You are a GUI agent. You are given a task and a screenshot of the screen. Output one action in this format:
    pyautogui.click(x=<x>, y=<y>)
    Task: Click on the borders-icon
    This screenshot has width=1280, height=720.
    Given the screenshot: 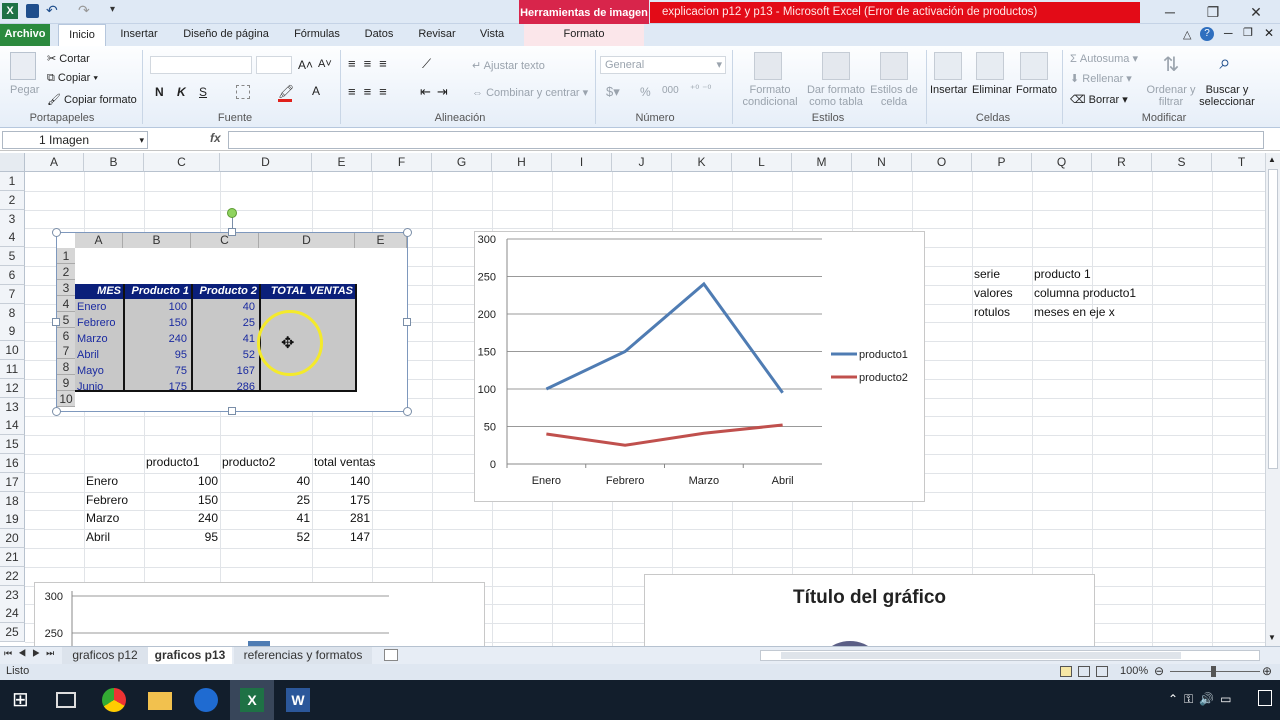 What is the action you would take?
    pyautogui.click(x=243, y=92)
    